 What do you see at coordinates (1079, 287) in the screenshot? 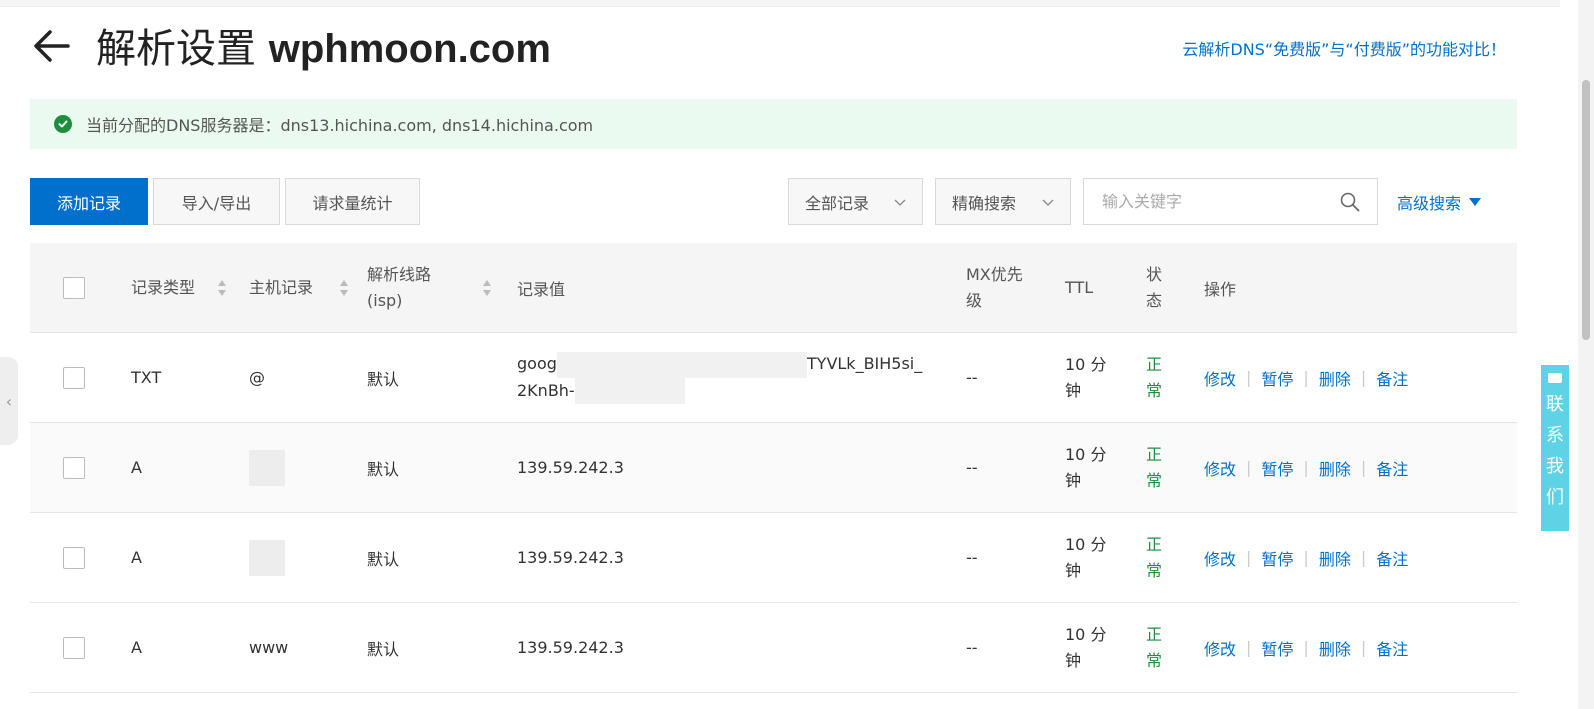
I see `header-ttl: TTL` at bounding box center [1079, 287].